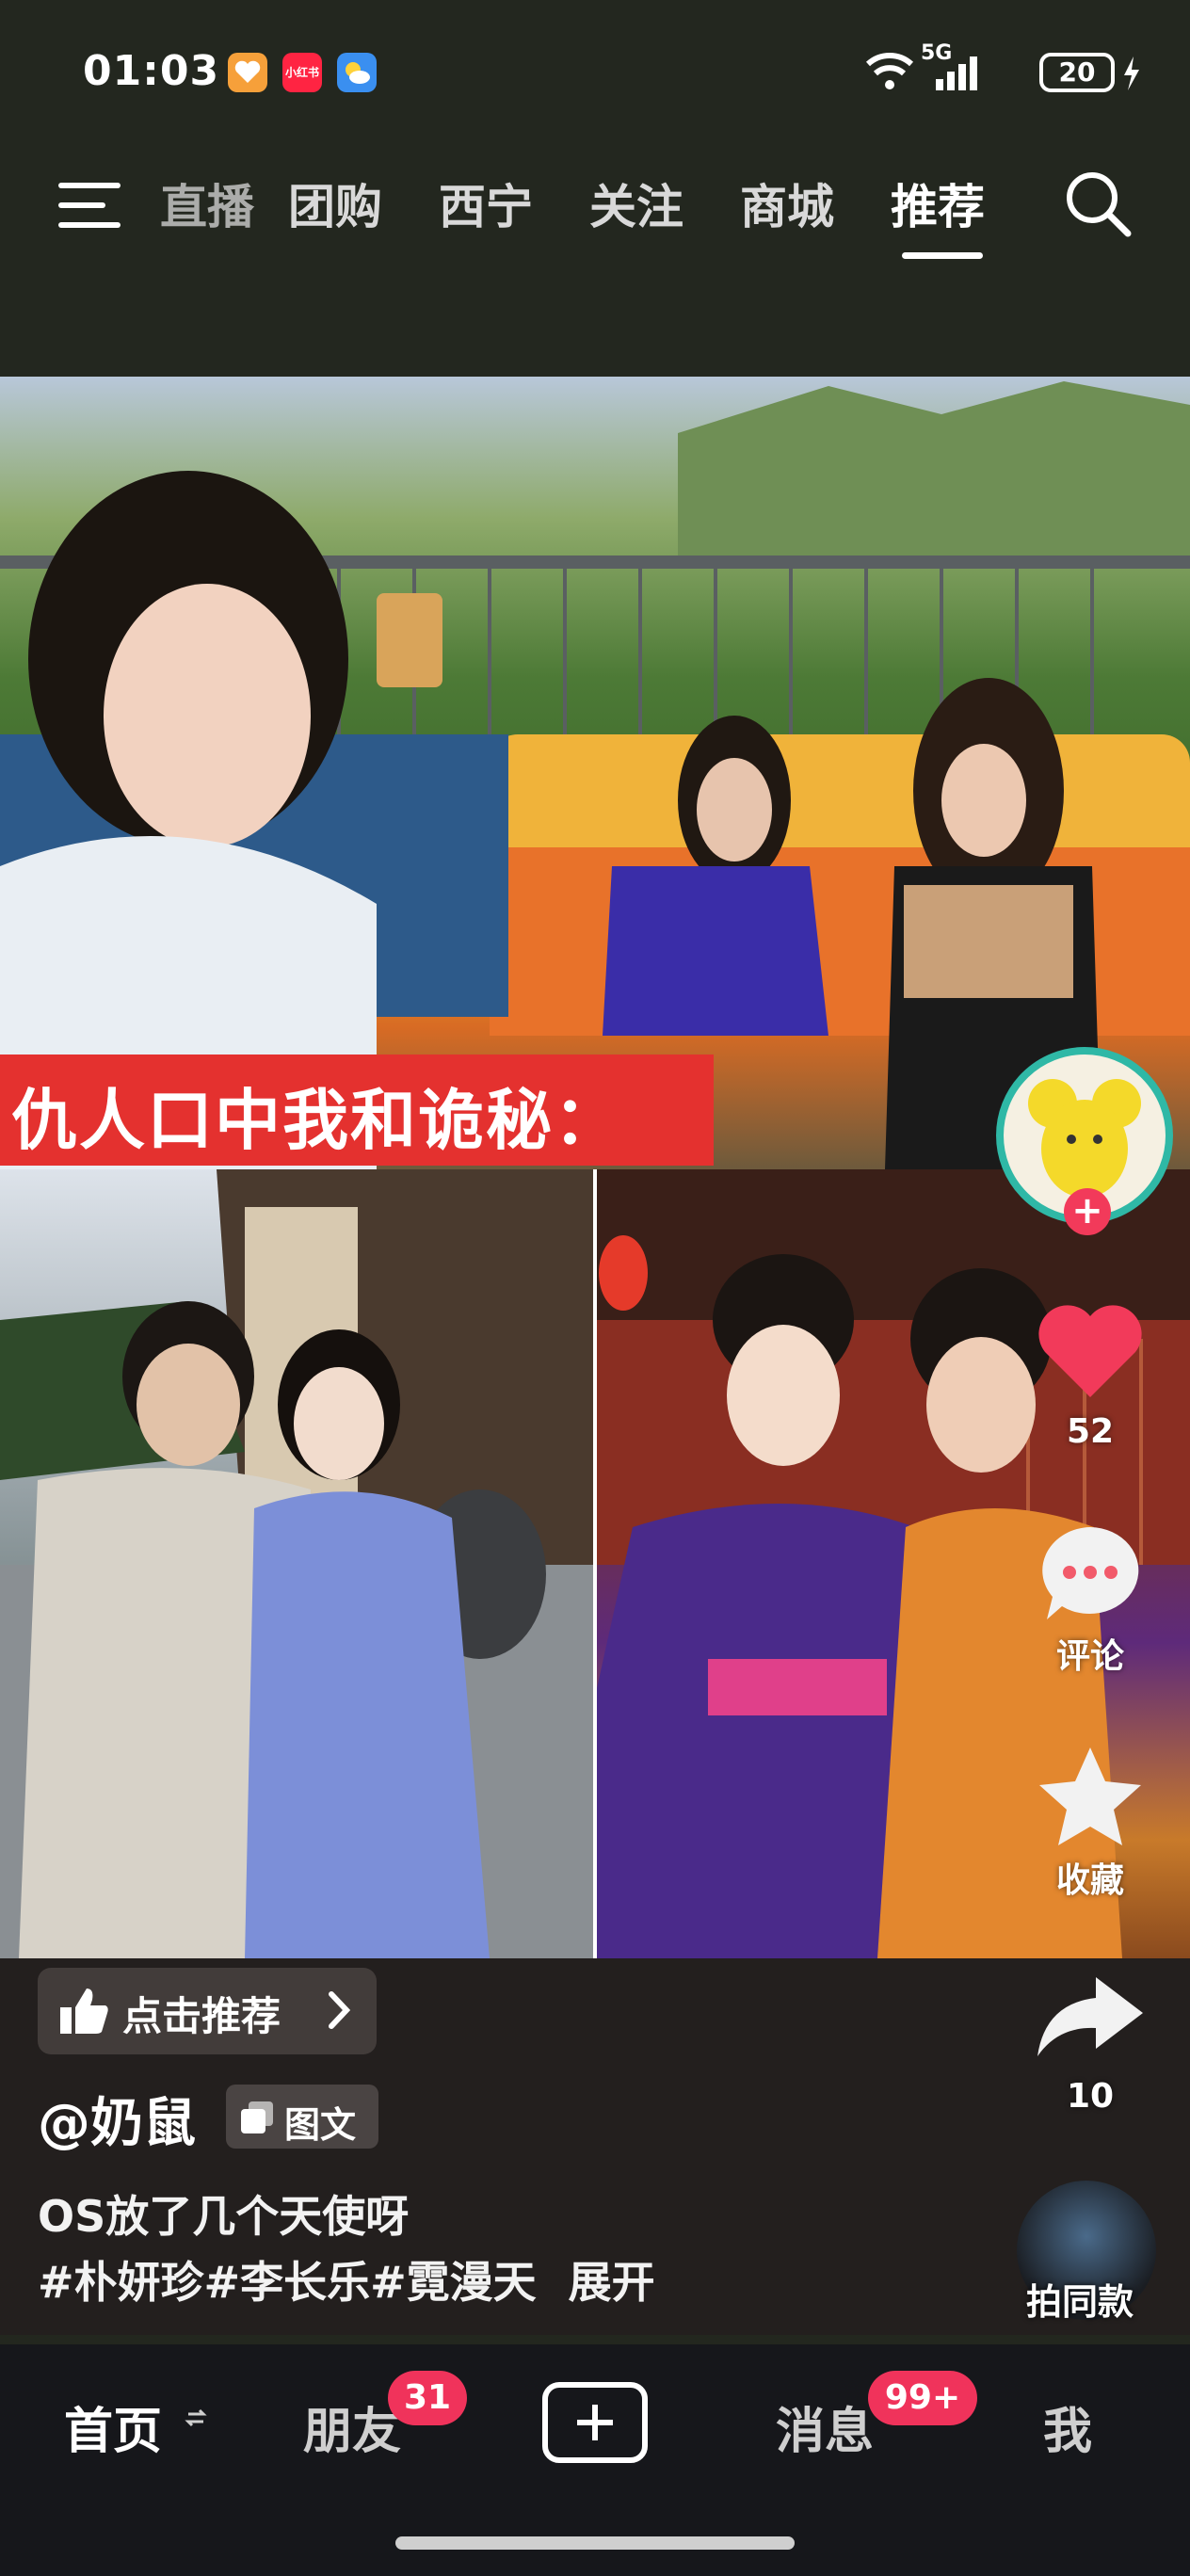 This screenshot has width=1190, height=2576. What do you see at coordinates (1089, 1880) in the screenshot?
I see `collect-label: 收藏` at bounding box center [1089, 1880].